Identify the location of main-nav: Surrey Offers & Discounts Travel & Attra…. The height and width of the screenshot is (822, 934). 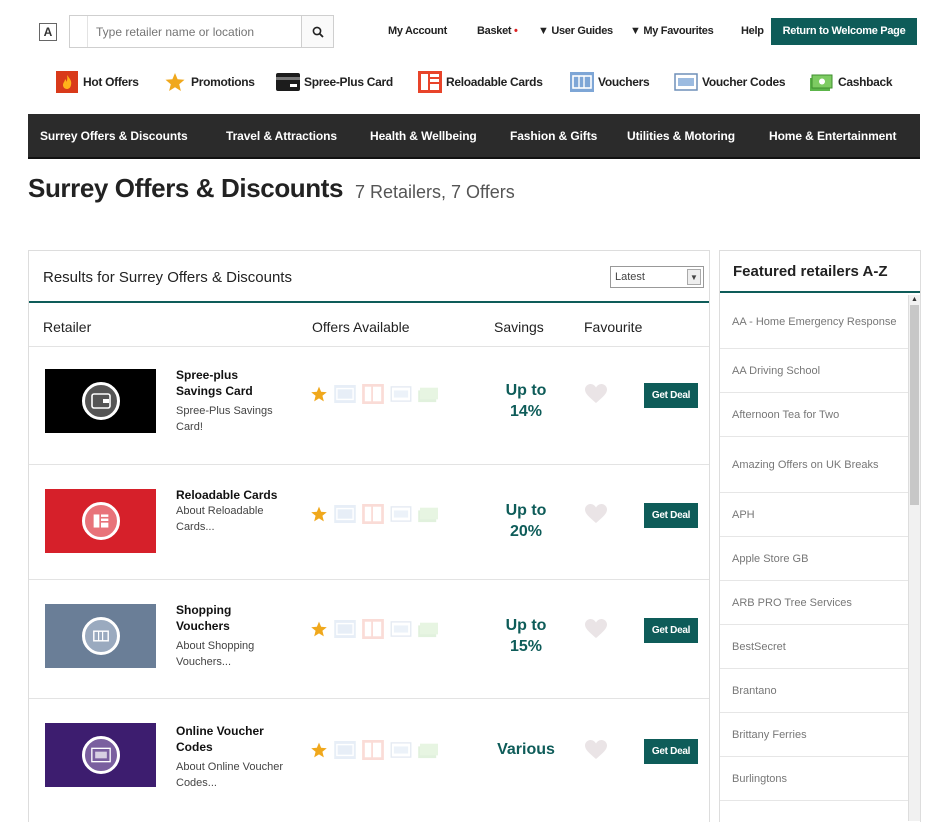
(474, 136).